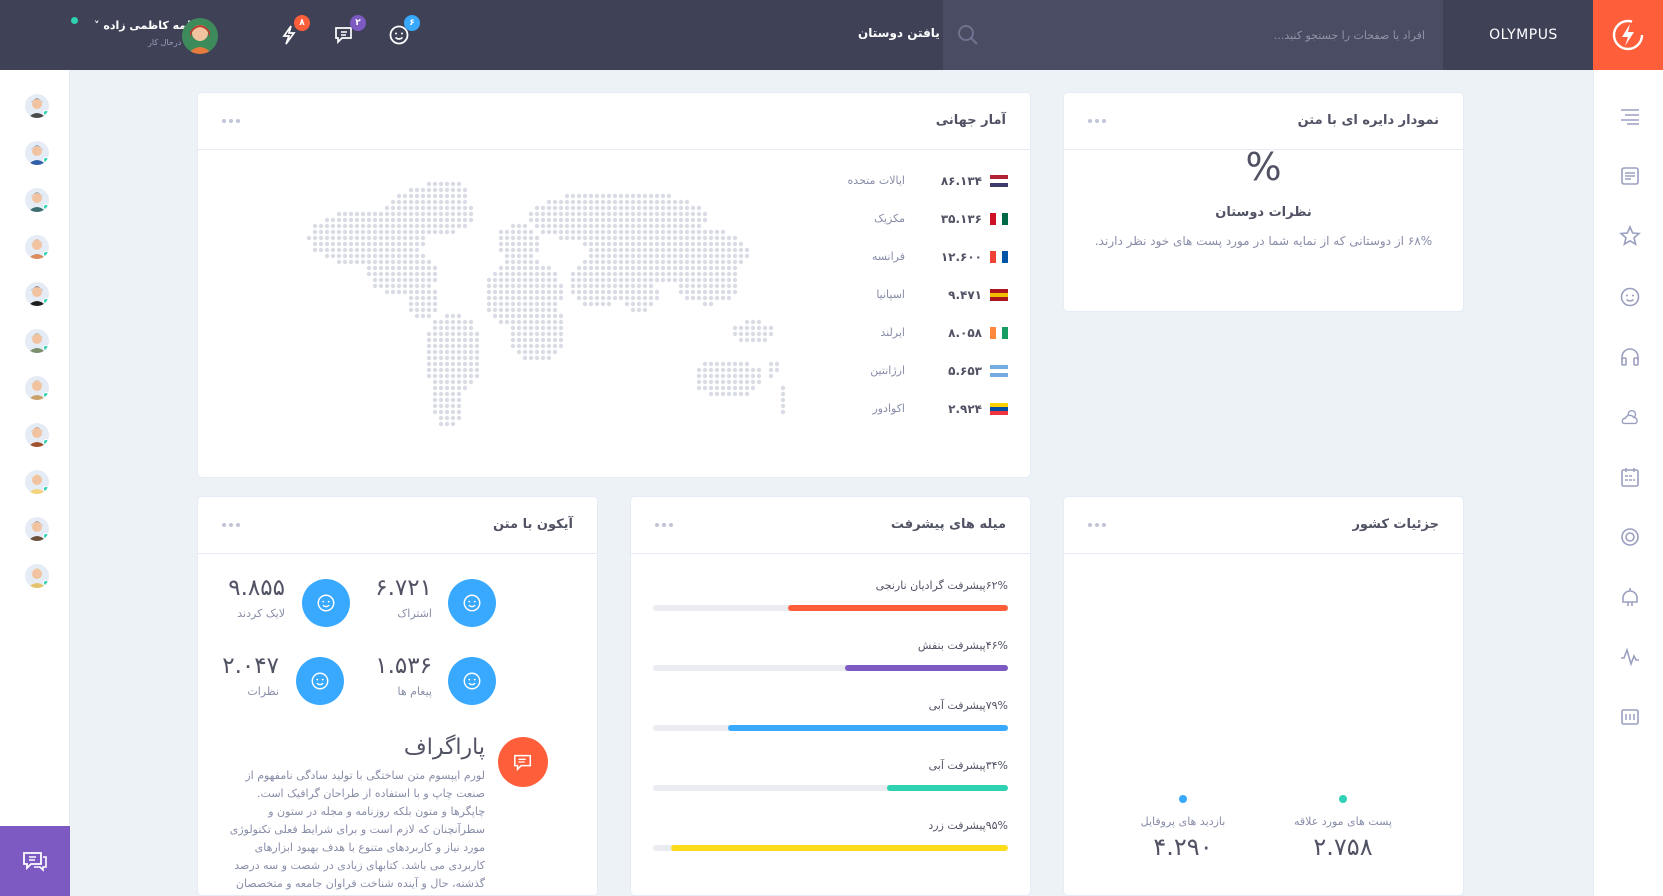  I want to click on messages-button: ۲, so click(348, 32).